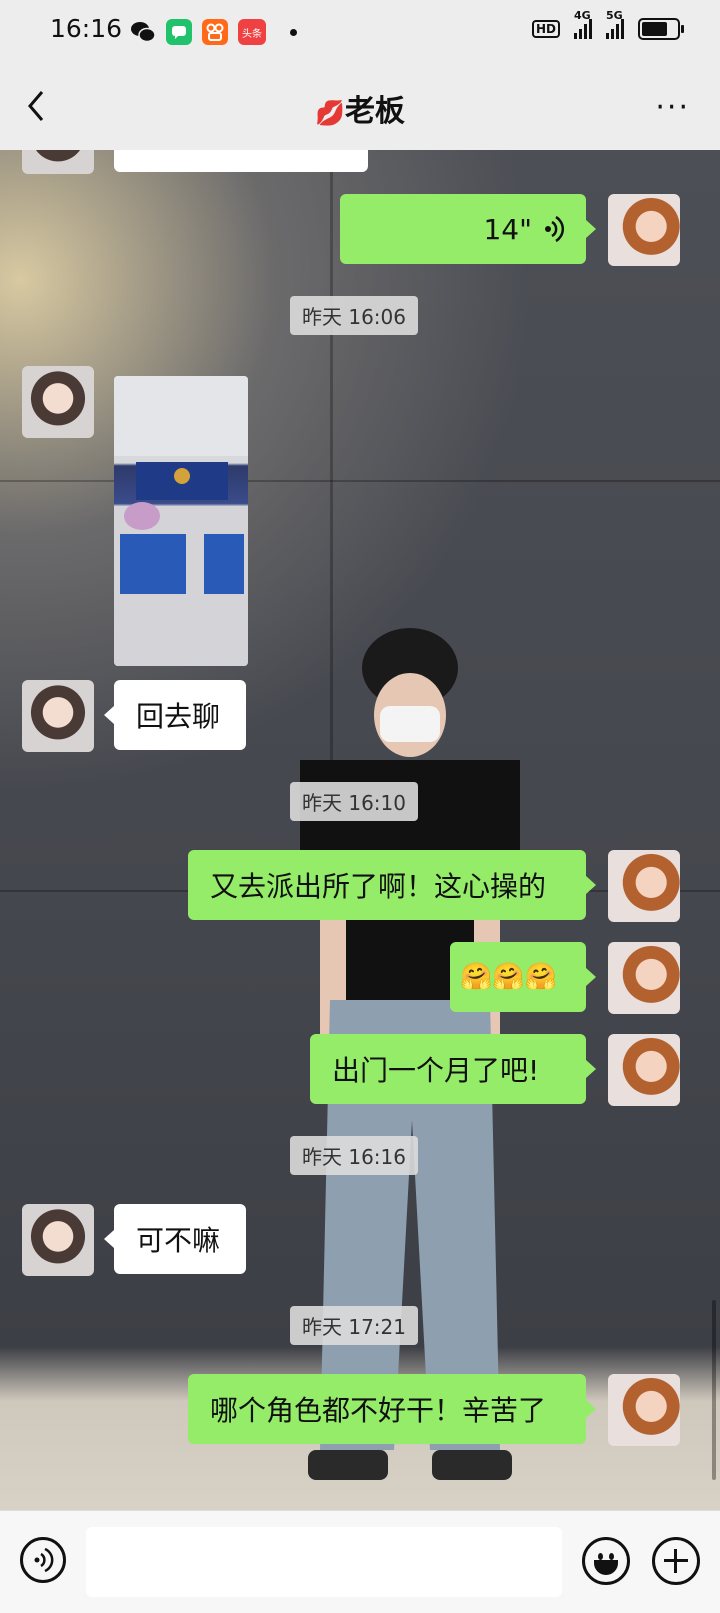 Image resolution: width=720 pixels, height=1613 pixels. What do you see at coordinates (676, 1561) in the screenshot?
I see `more-functions-button` at bounding box center [676, 1561].